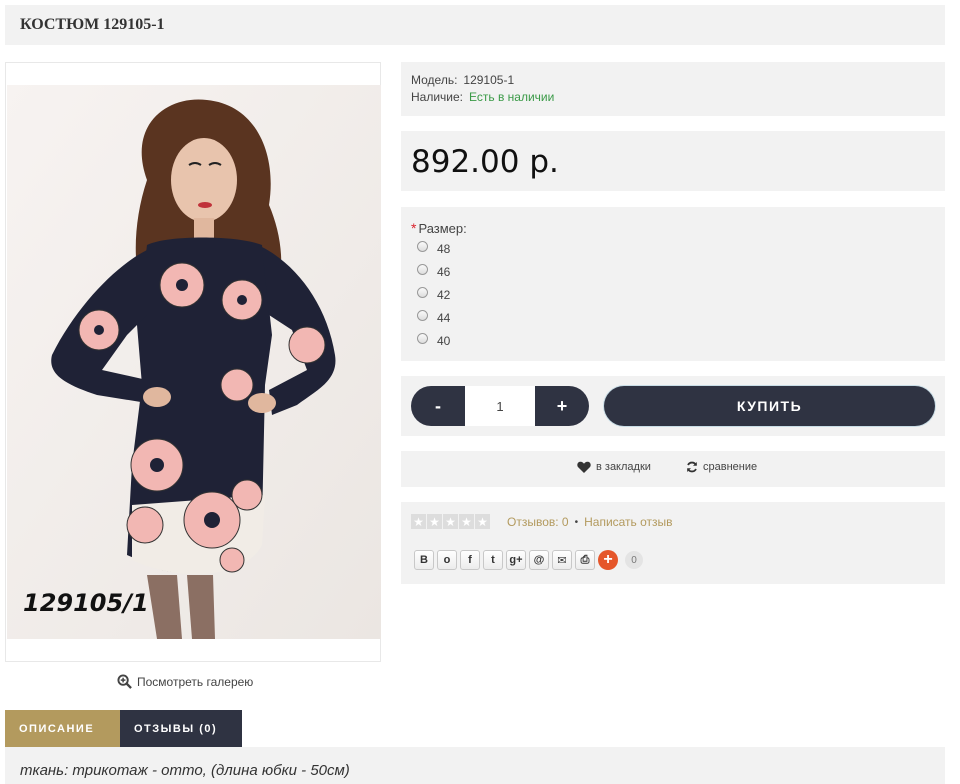 The width and height of the screenshot is (960, 784). Describe the element at coordinates (434, 294) in the screenshot. I see `size-option-42: 42` at that location.